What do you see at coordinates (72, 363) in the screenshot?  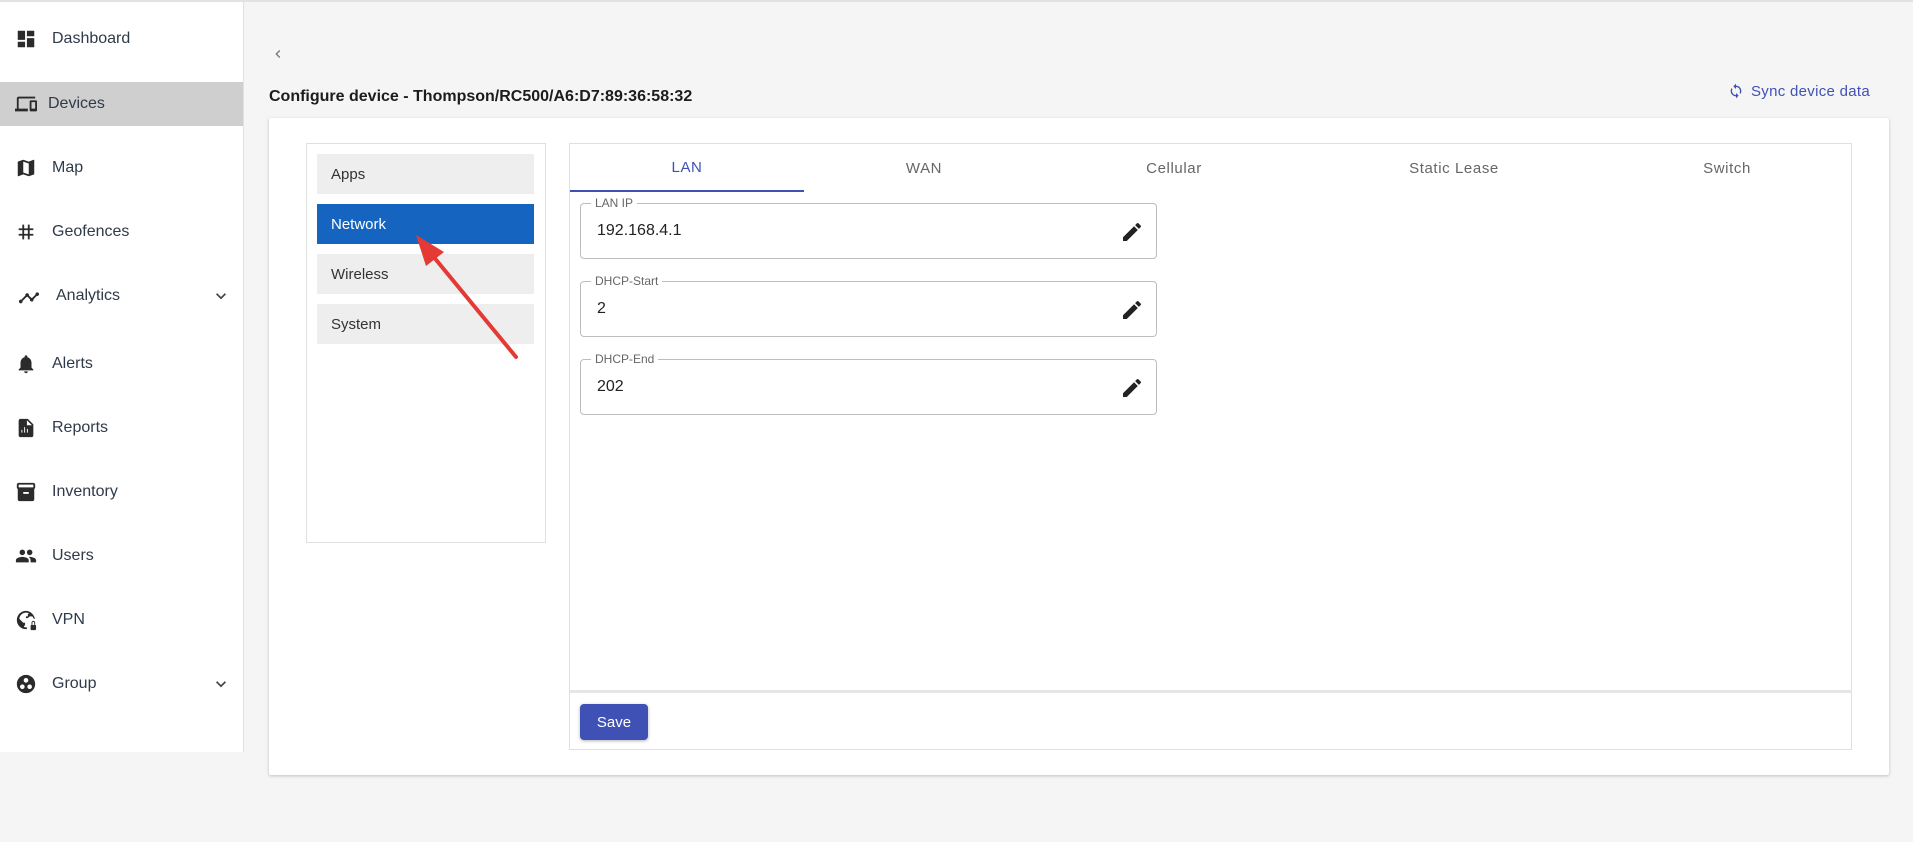 I see `sidebar-item-label: Alerts` at bounding box center [72, 363].